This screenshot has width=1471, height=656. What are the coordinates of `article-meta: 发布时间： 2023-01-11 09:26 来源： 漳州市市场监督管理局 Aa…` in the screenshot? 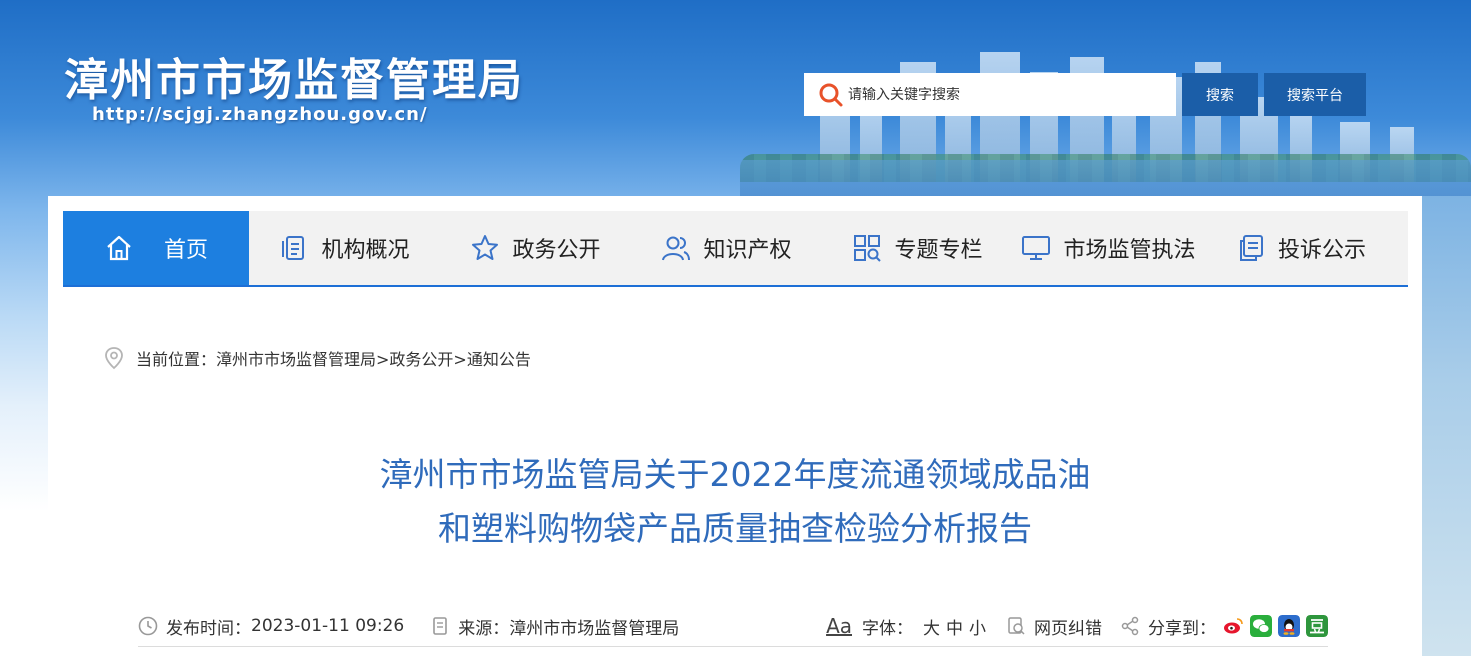 It's located at (733, 626).